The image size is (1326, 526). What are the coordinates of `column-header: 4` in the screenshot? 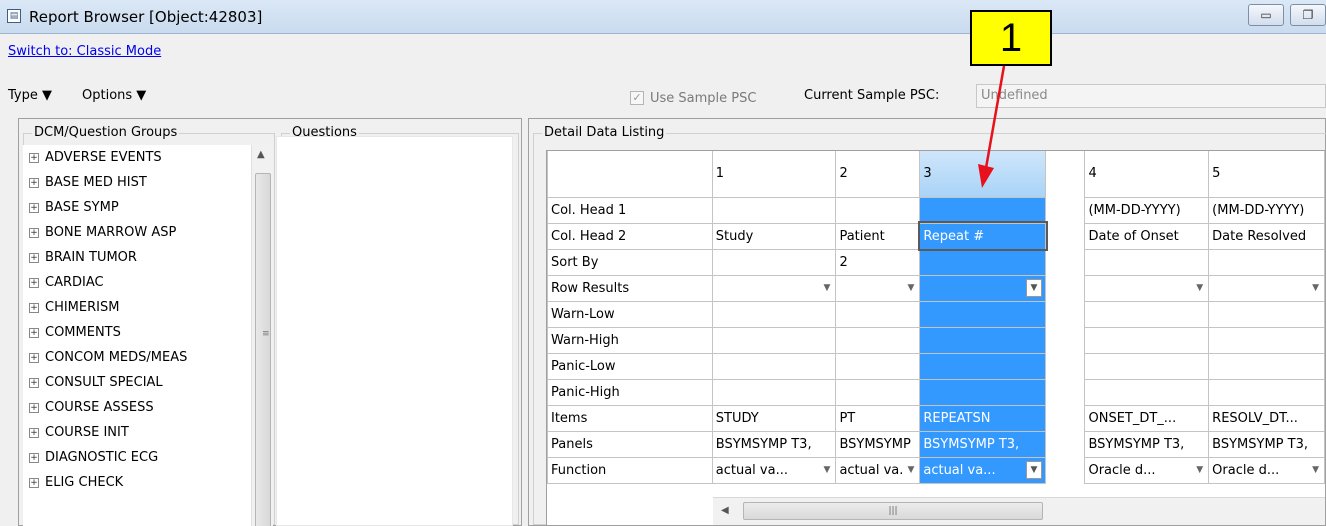 It's located at (1147, 174).